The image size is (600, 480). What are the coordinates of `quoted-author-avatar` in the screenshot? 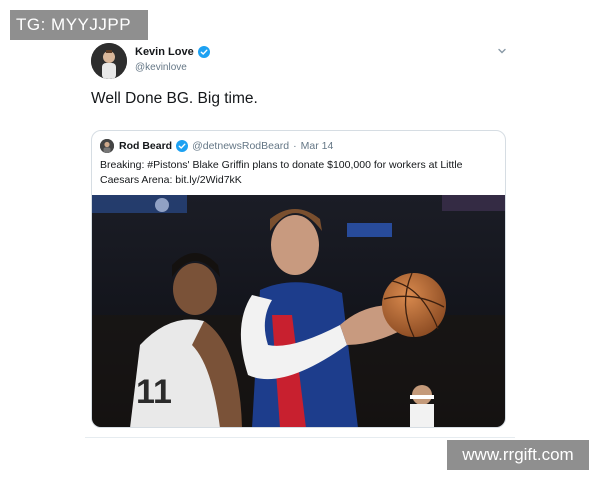 It's located at (107, 146).